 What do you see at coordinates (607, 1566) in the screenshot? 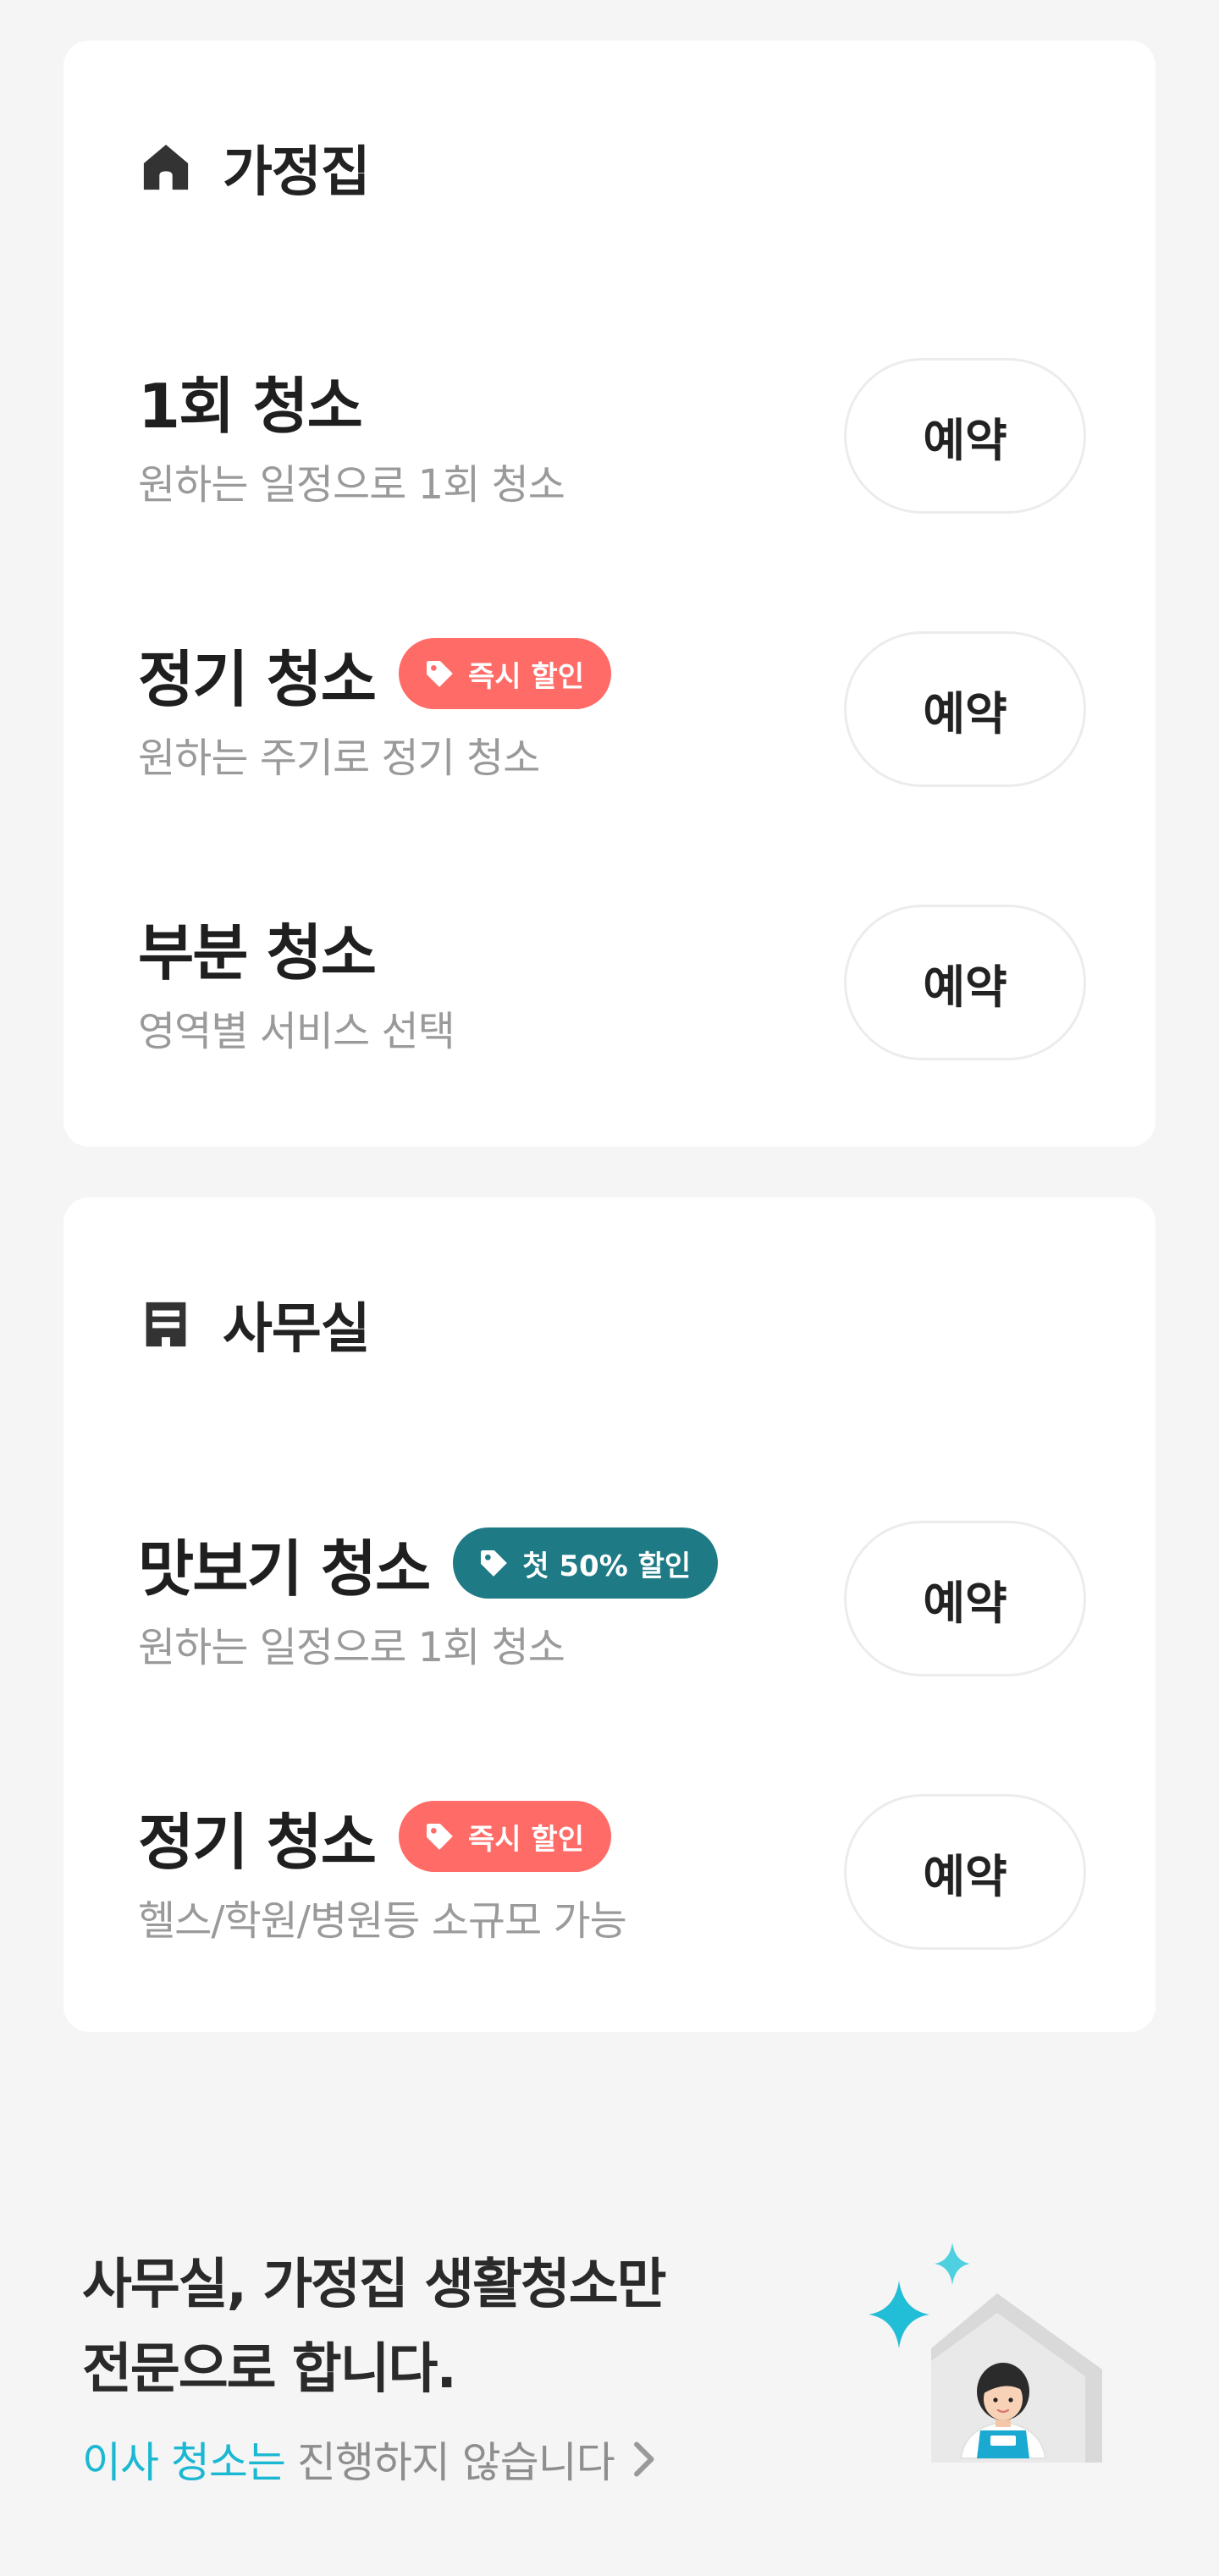
I see `badge-label: 첫 50% 할인` at bounding box center [607, 1566].